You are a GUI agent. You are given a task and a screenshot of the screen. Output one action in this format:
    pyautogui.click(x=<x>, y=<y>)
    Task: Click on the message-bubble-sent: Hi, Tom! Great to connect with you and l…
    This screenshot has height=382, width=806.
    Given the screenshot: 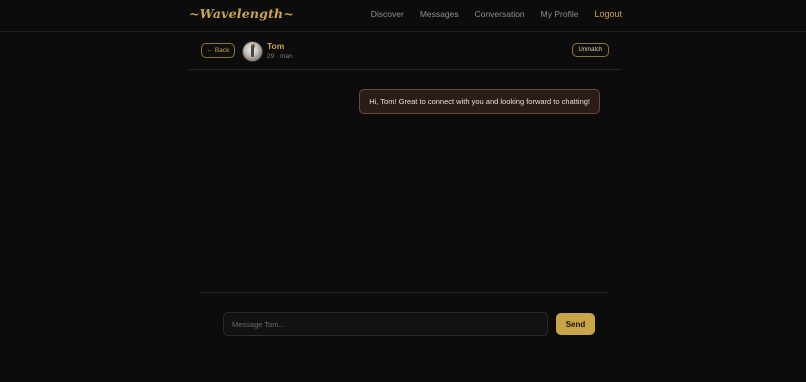 What is the action you would take?
    pyautogui.click(x=479, y=101)
    